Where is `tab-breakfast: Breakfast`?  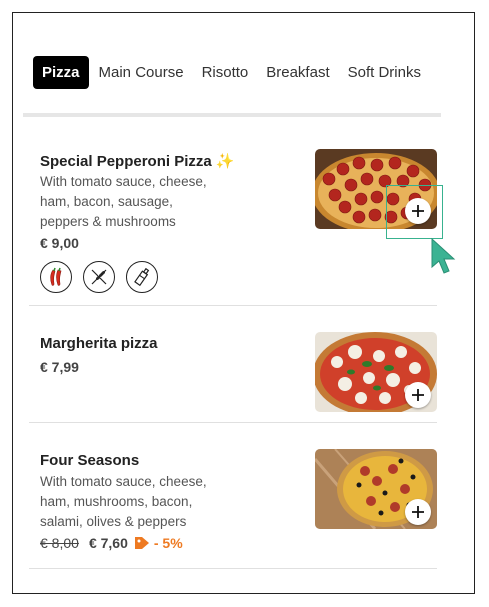
tab-breakfast: Breakfast is located at coordinates (297, 72).